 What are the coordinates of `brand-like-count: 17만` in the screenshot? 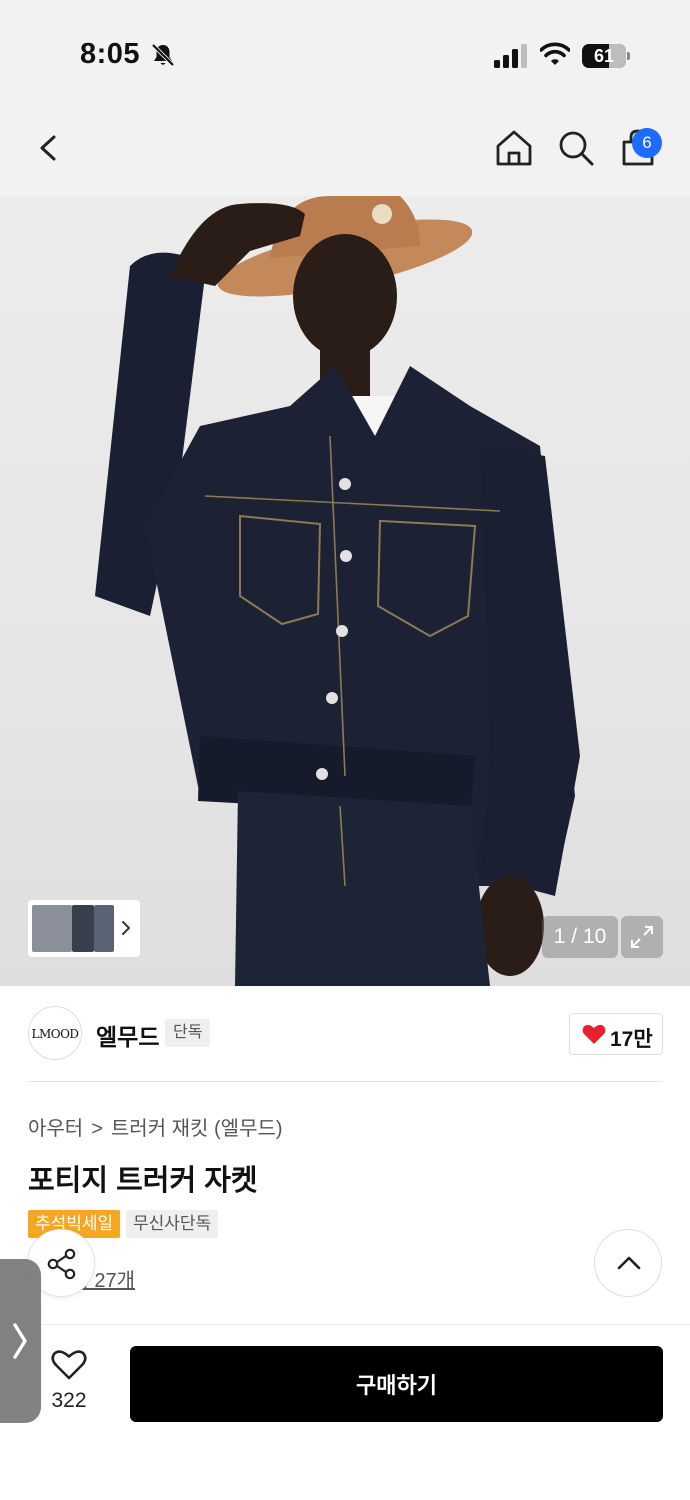 It's located at (631, 1039).